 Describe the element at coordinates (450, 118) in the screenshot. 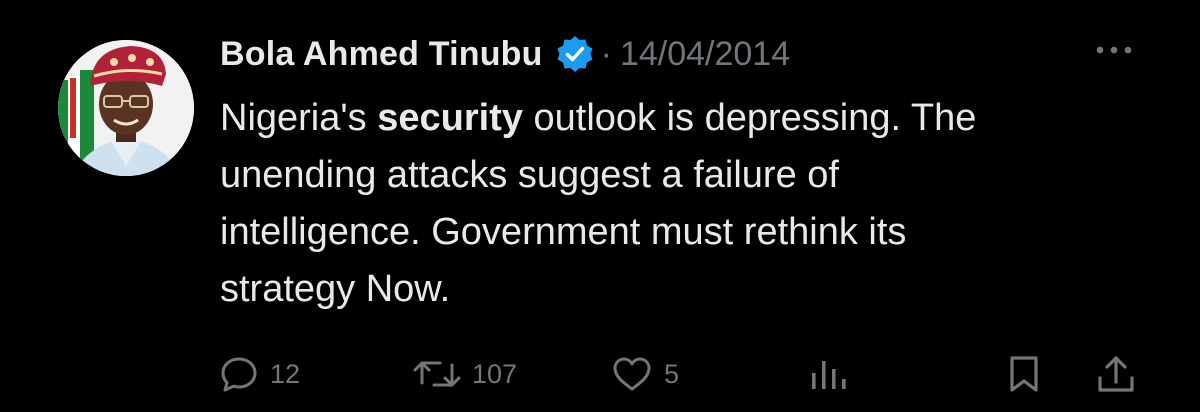

I see `highlighted-word: security` at that location.